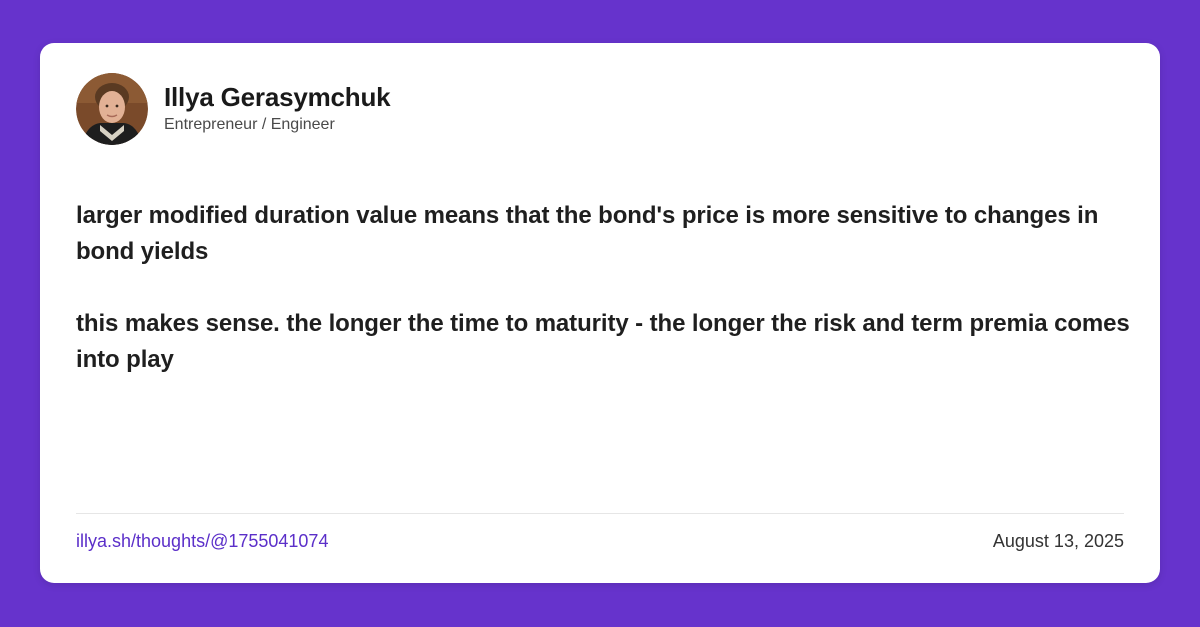  I want to click on author-role: Entrepreneur / Engineer, so click(249, 124).